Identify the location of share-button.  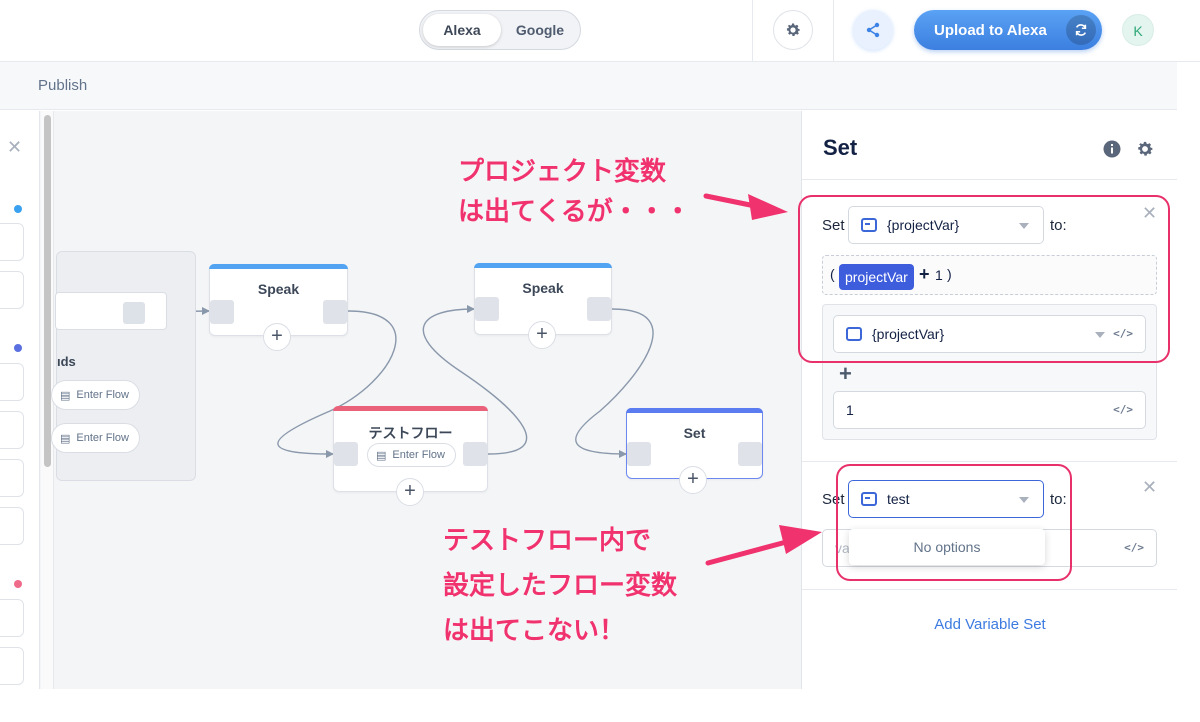
(873, 30).